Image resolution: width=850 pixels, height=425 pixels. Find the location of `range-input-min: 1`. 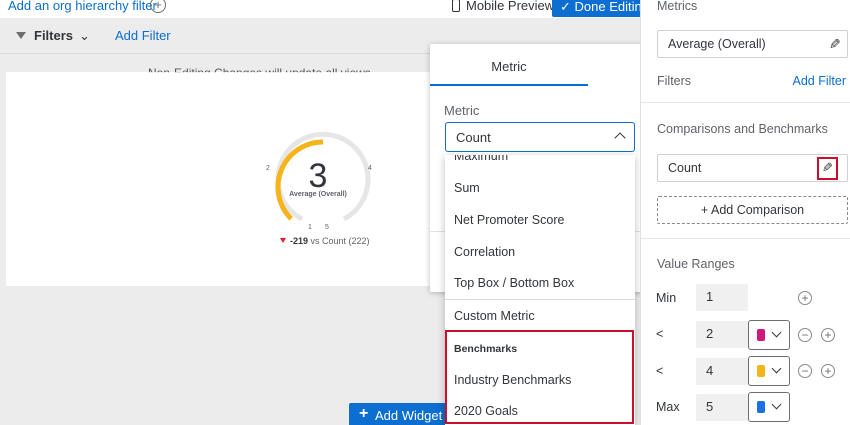

range-input-min: 1 is located at coordinates (722, 297).